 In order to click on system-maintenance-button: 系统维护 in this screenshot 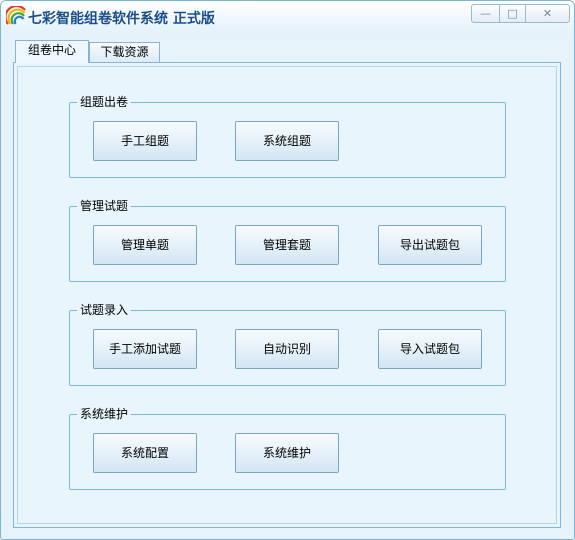, I will do `click(287, 453)`.